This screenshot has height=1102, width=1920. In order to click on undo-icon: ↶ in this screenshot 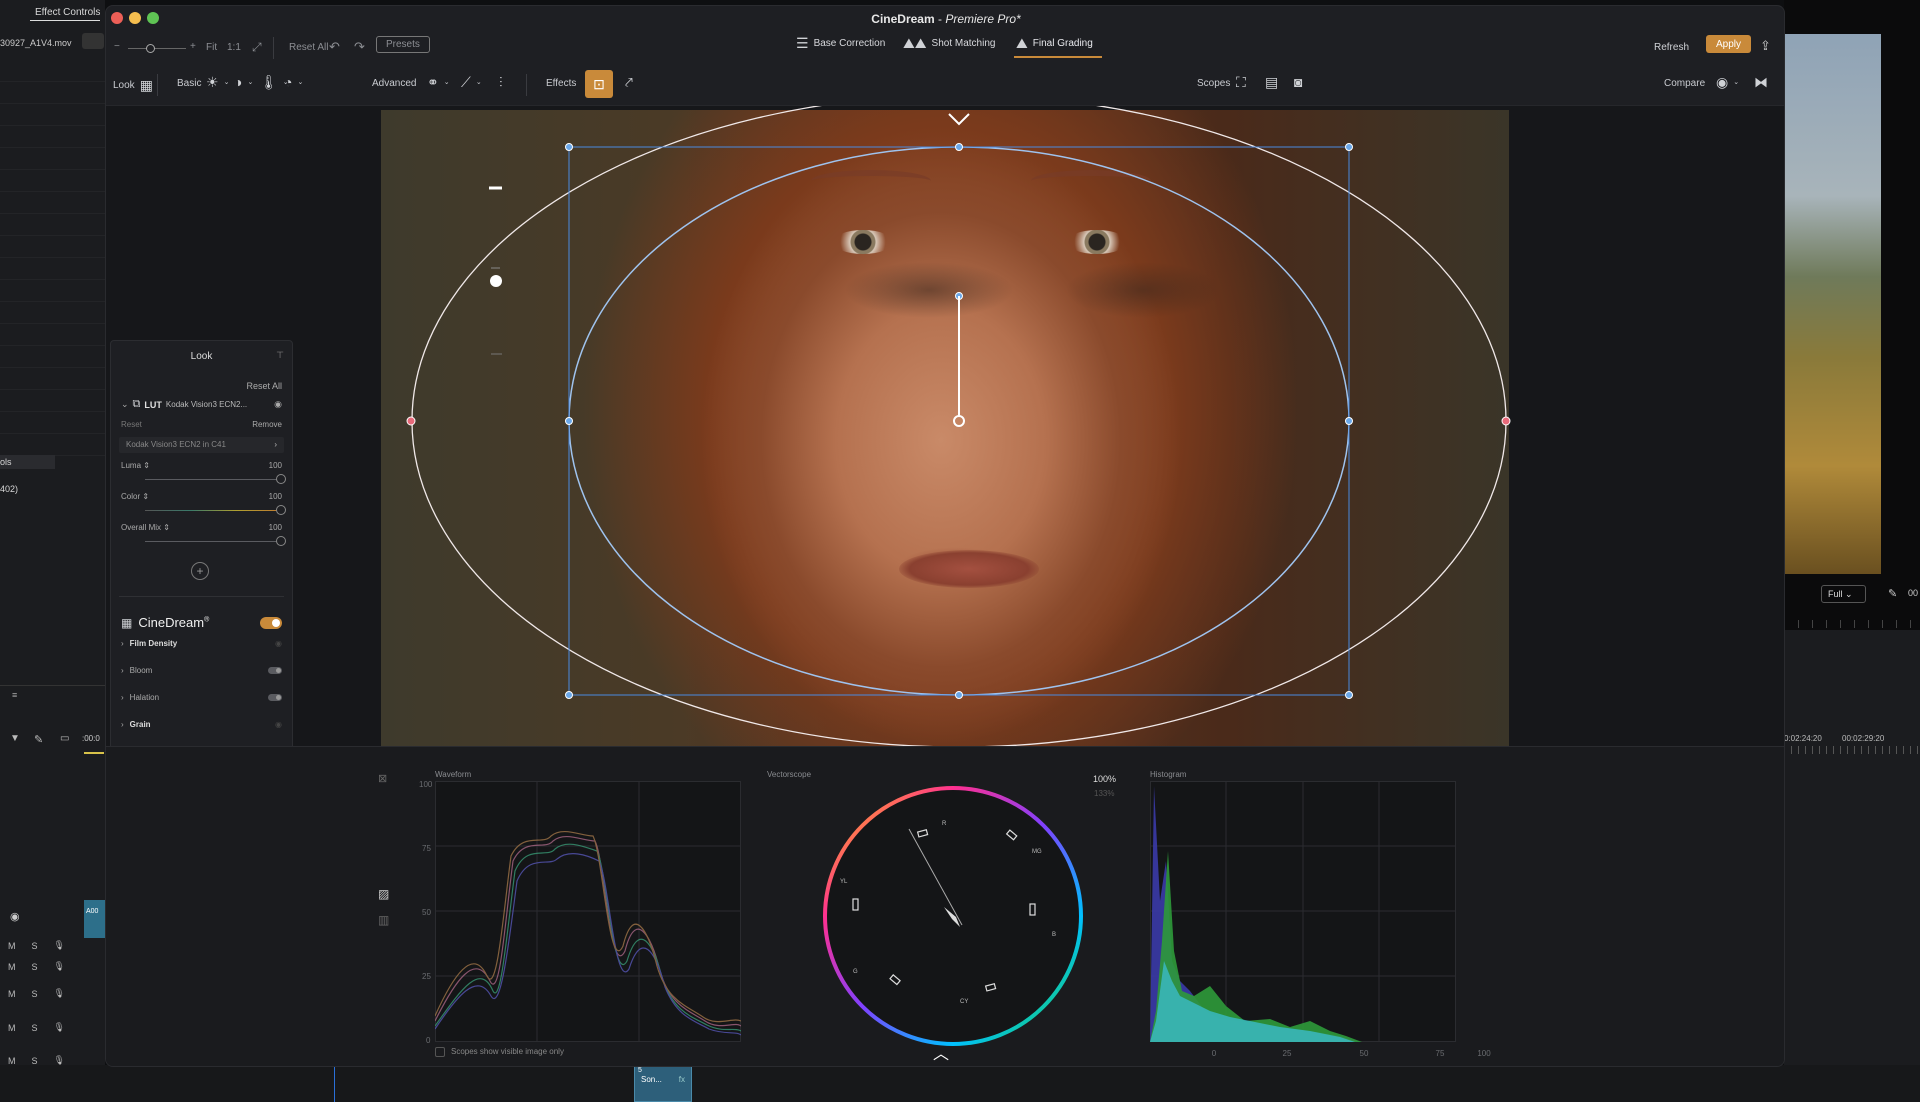, I will do `click(334, 47)`.